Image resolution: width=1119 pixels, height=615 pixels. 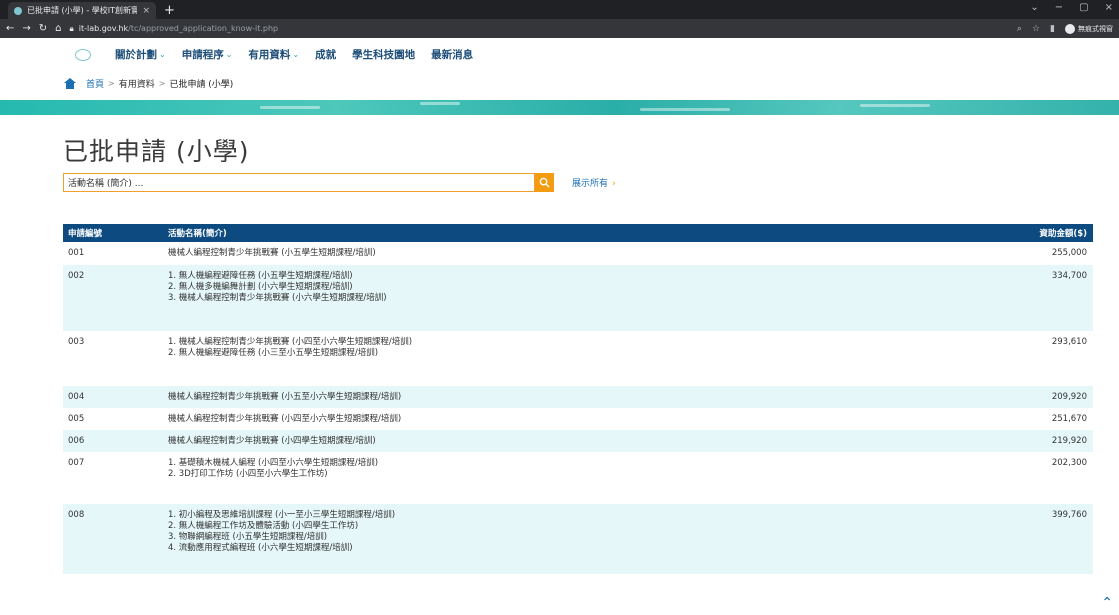 What do you see at coordinates (1069, 253) in the screenshot?
I see `funding-amount: 255,000` at bounding box center [1069, 253].